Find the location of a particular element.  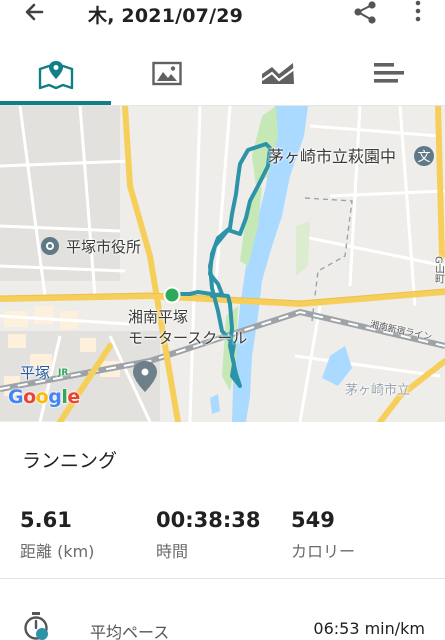

tab-bar is located at coordinates (222, 73).